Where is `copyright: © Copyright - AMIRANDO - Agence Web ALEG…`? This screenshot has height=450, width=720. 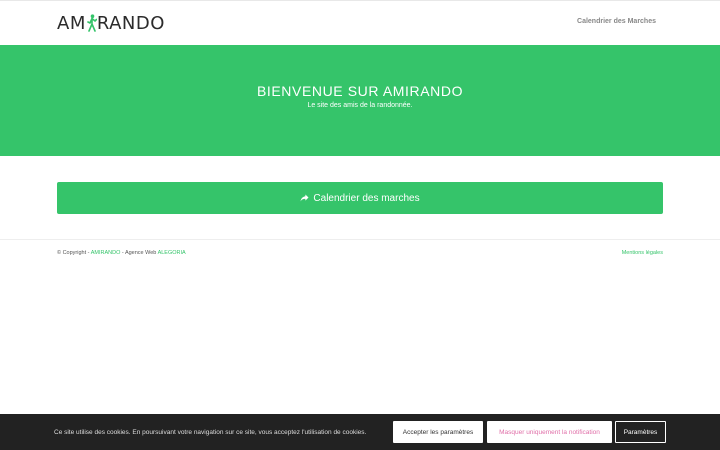 copyright: © Copyright - AMIRANDO - Agence Web ALEG… is located at coordinates (121, 253).